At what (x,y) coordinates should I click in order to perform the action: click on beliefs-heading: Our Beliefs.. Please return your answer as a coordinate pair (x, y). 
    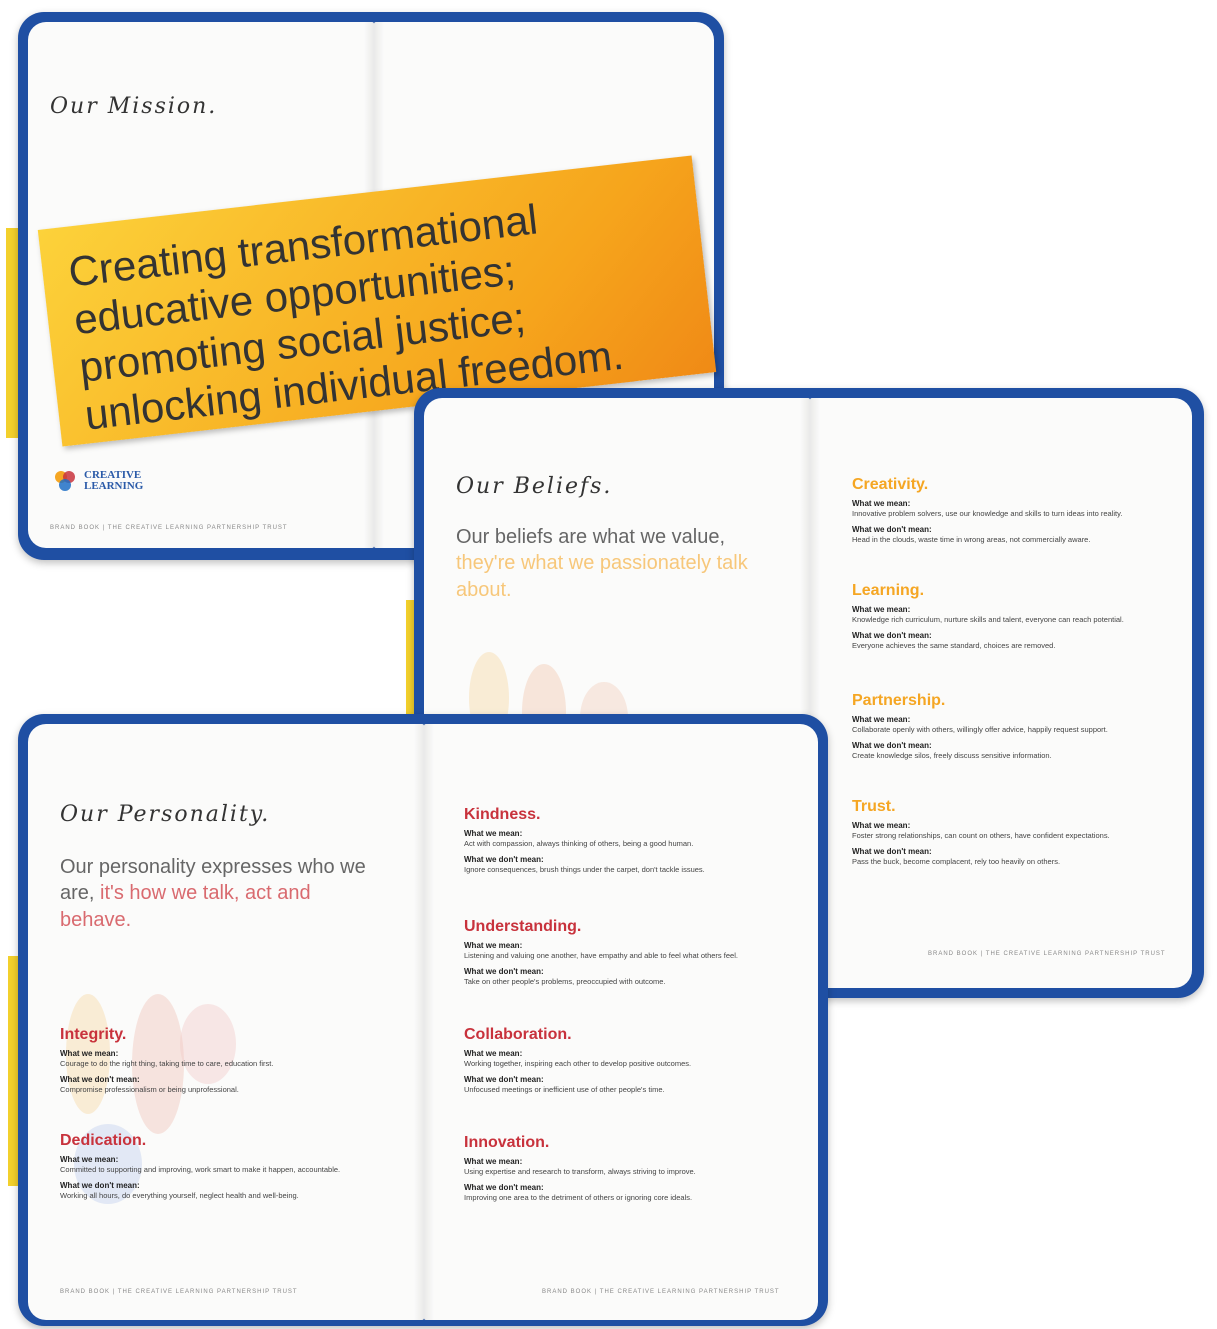
    Looking at the image, I should click on (534, 486).